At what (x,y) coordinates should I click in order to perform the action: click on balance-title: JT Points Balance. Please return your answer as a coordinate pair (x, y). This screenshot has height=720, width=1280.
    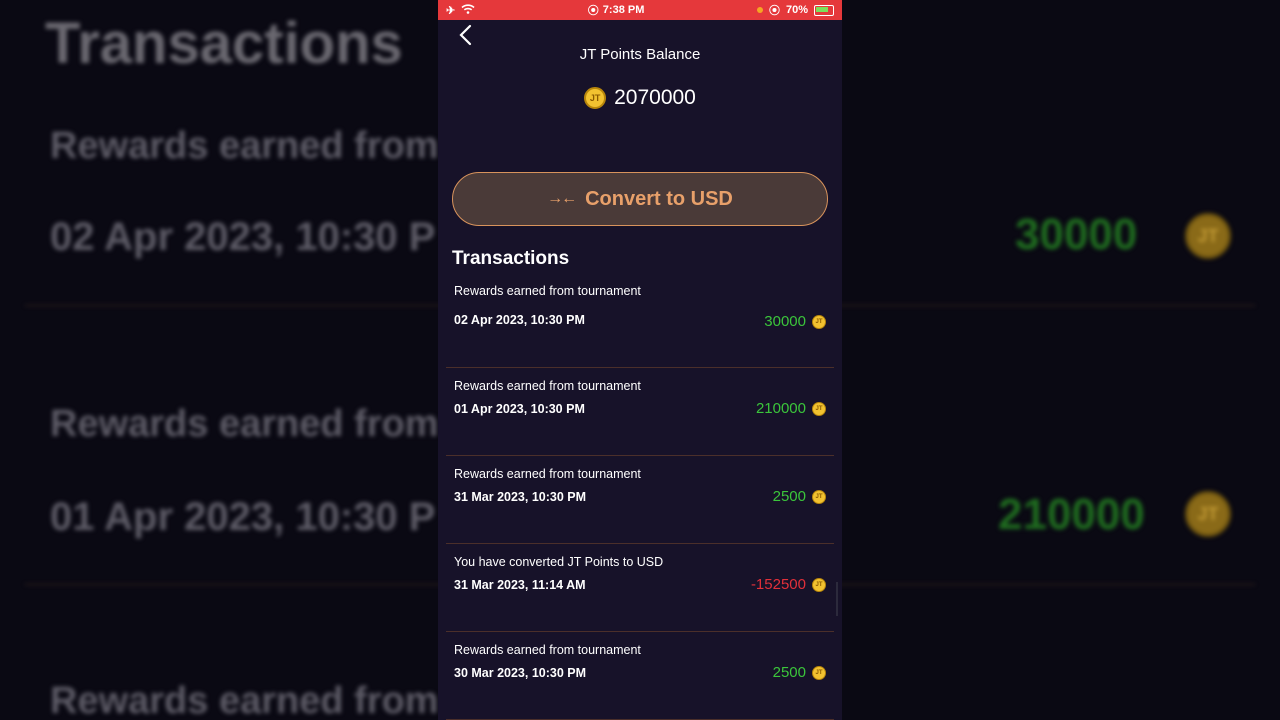
    Looking at the image, I should click on (640, 54).